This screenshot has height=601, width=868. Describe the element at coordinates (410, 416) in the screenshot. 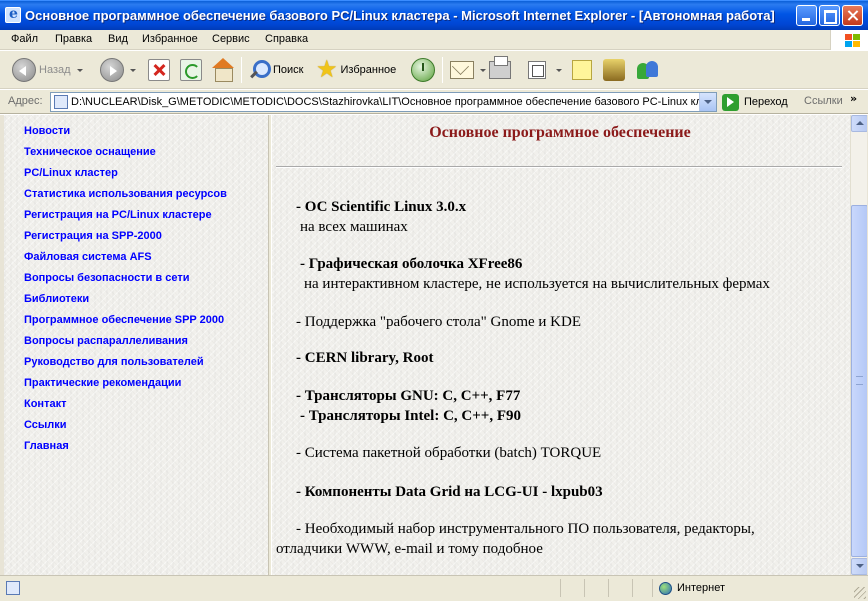

I see `item-intel-compilers: - Трансляторы Intel: C, C++, F90` at that location.